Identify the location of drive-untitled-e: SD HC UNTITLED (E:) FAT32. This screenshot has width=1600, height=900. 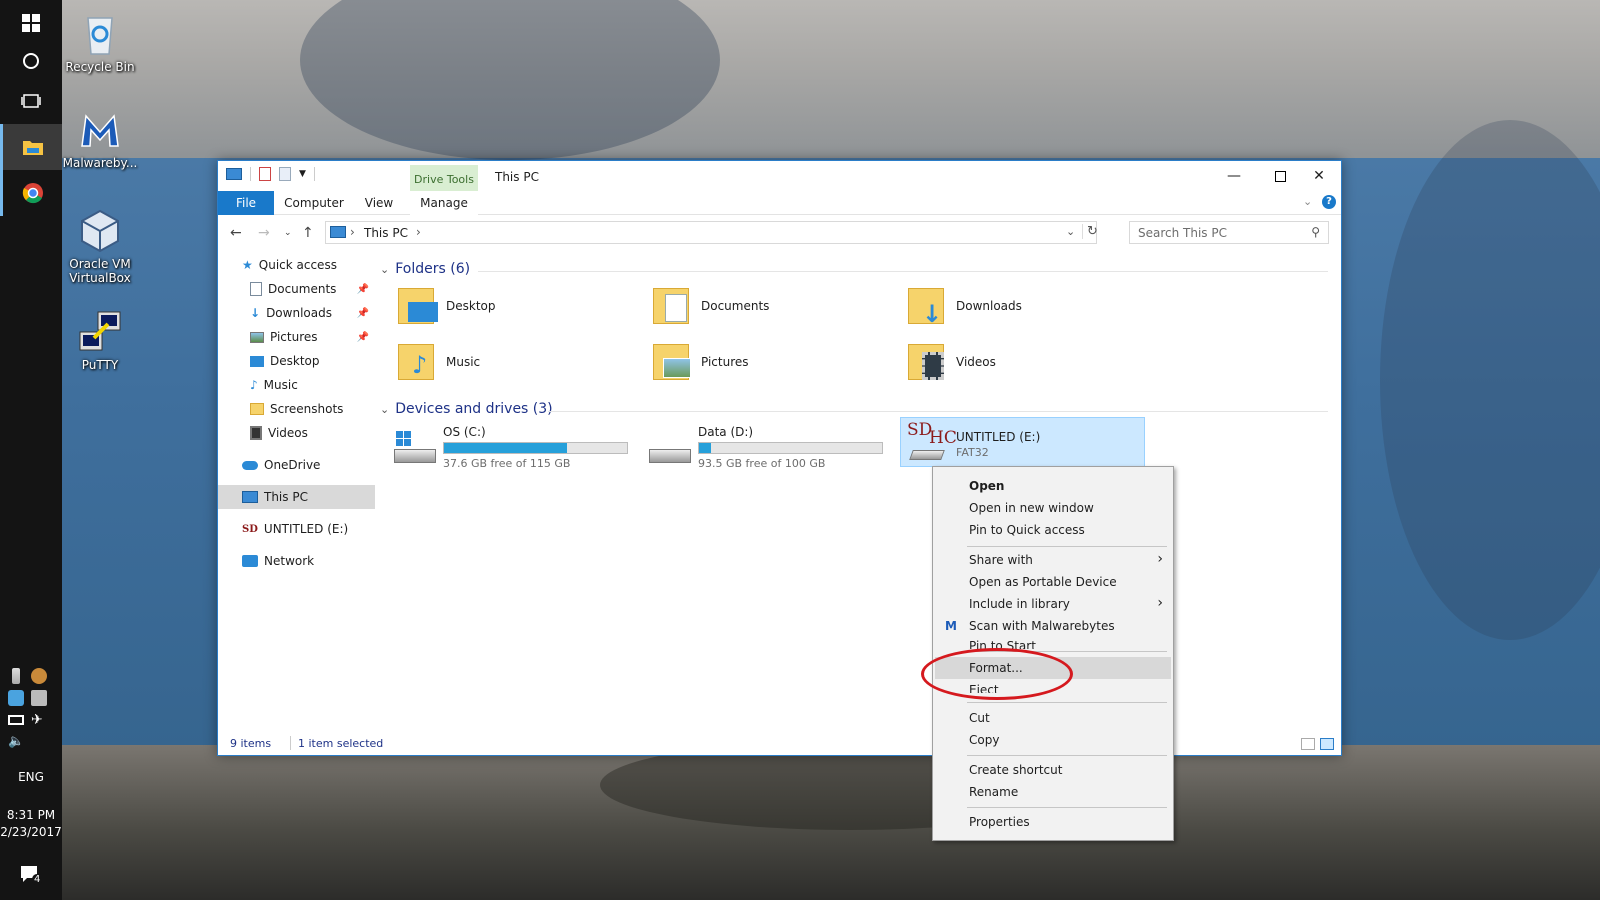
(1022, 442).